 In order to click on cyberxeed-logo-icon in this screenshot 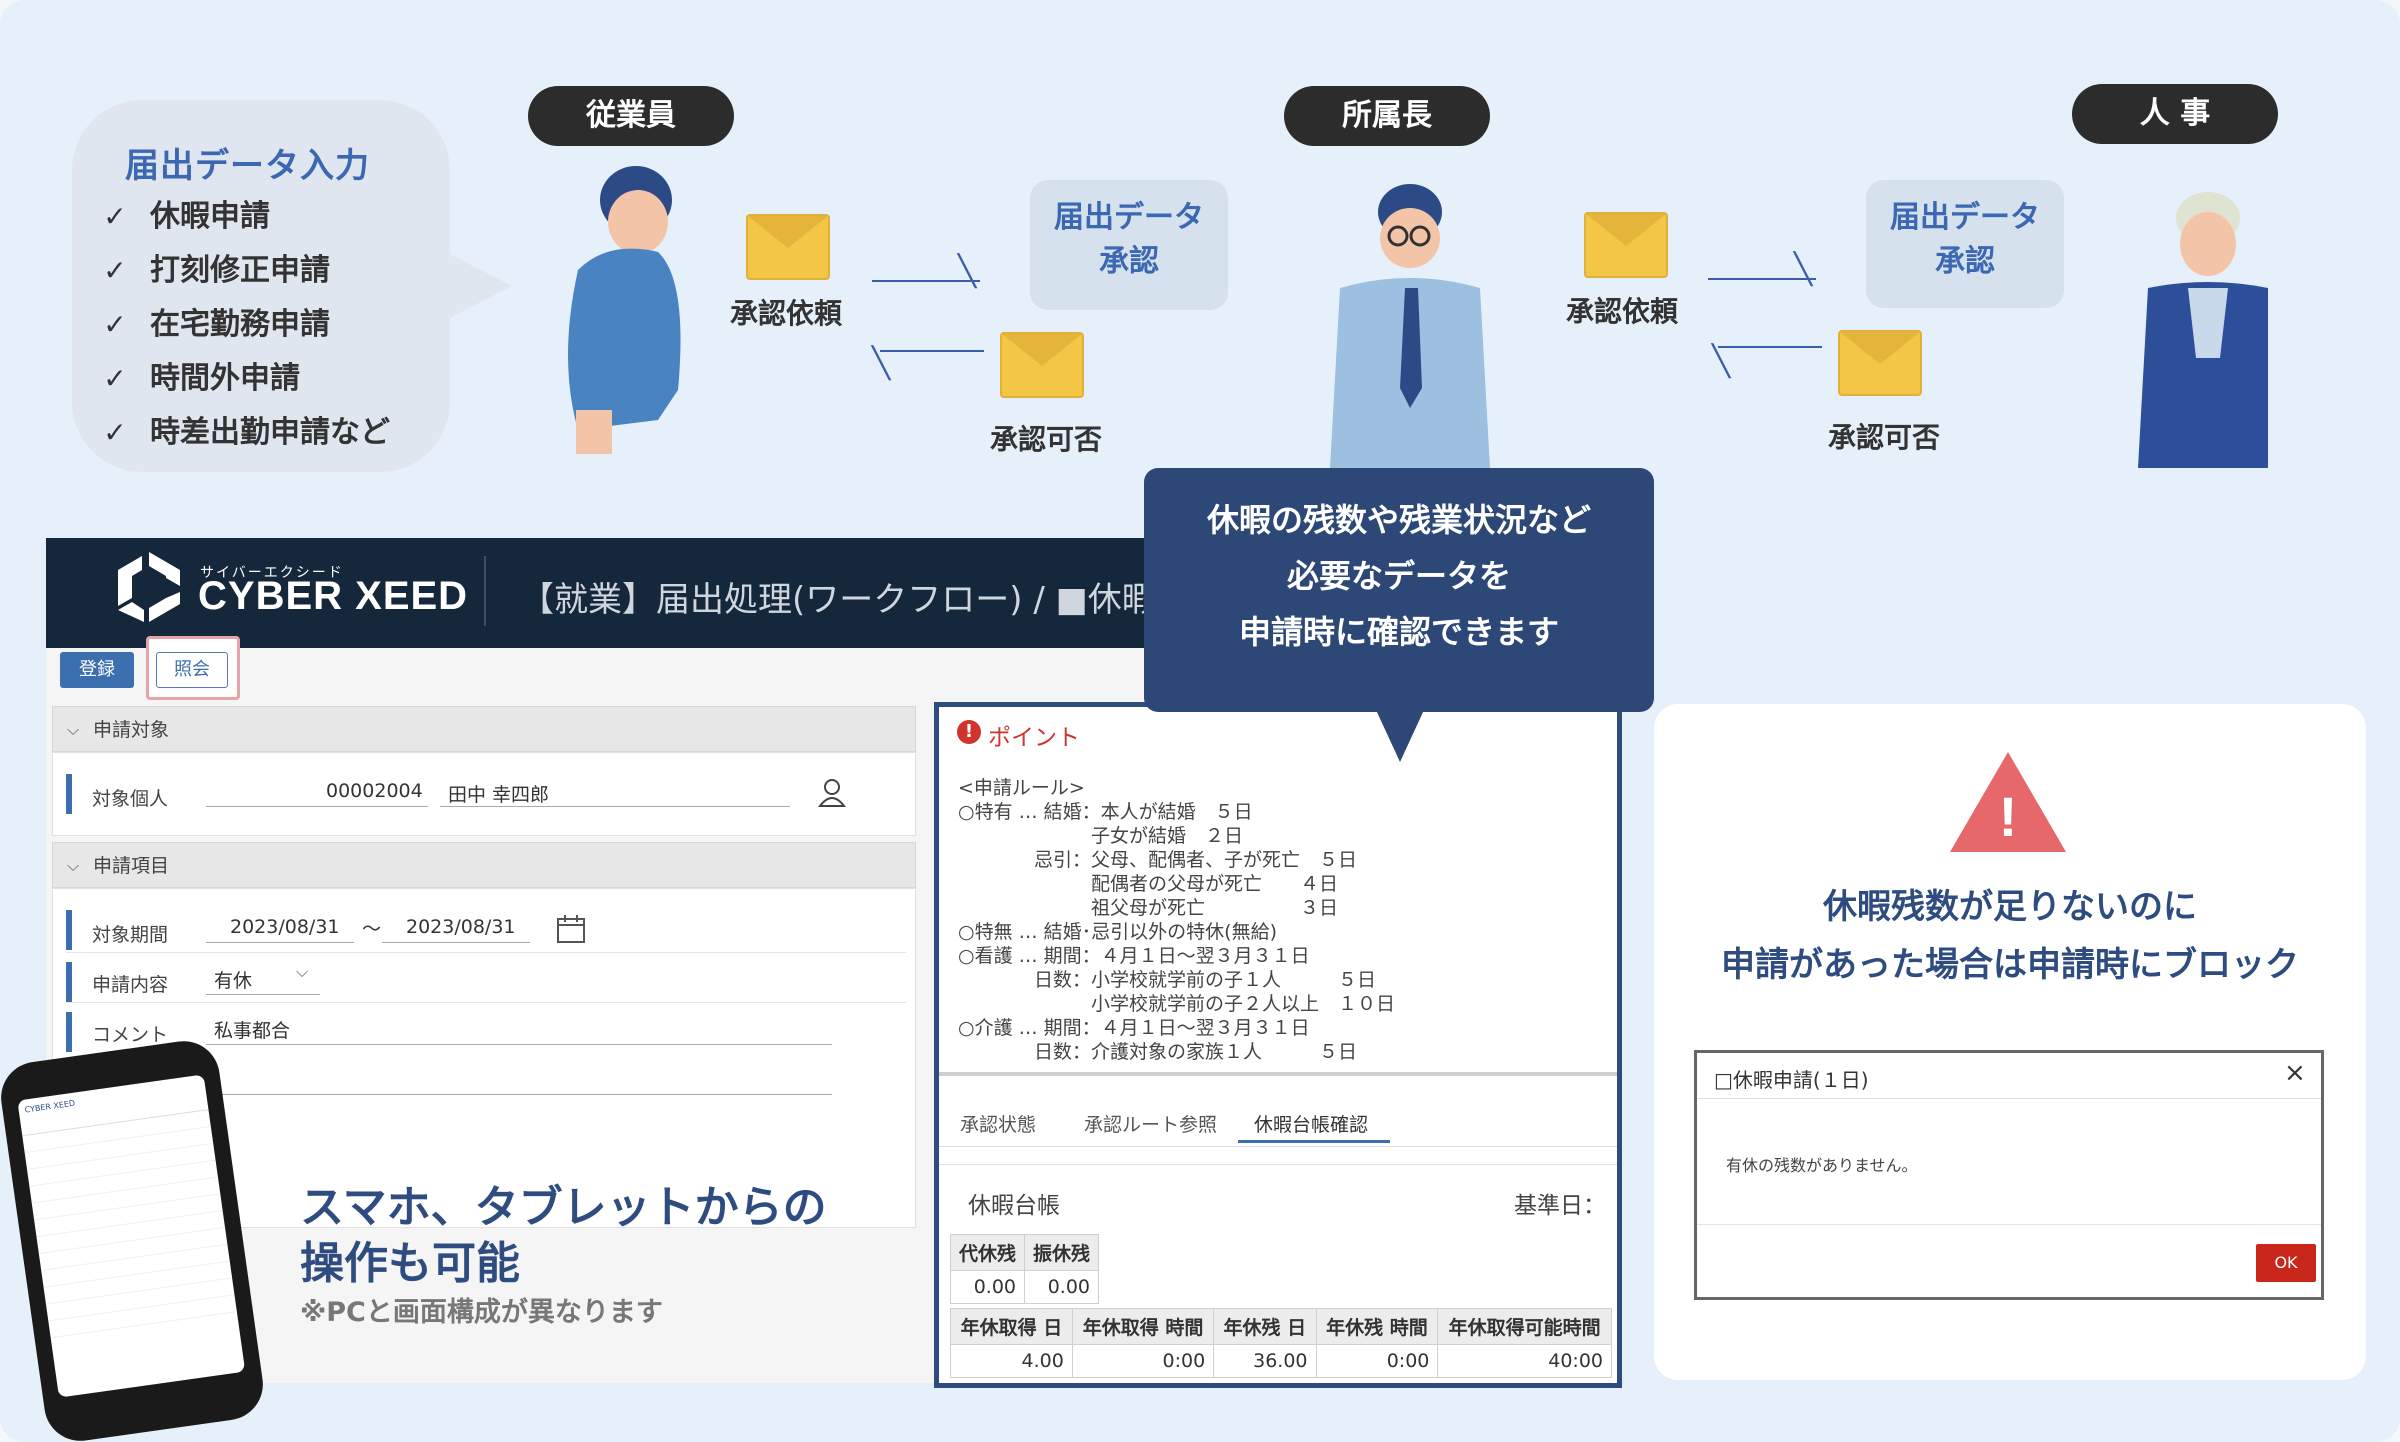, I will do `click(149, 587)`.